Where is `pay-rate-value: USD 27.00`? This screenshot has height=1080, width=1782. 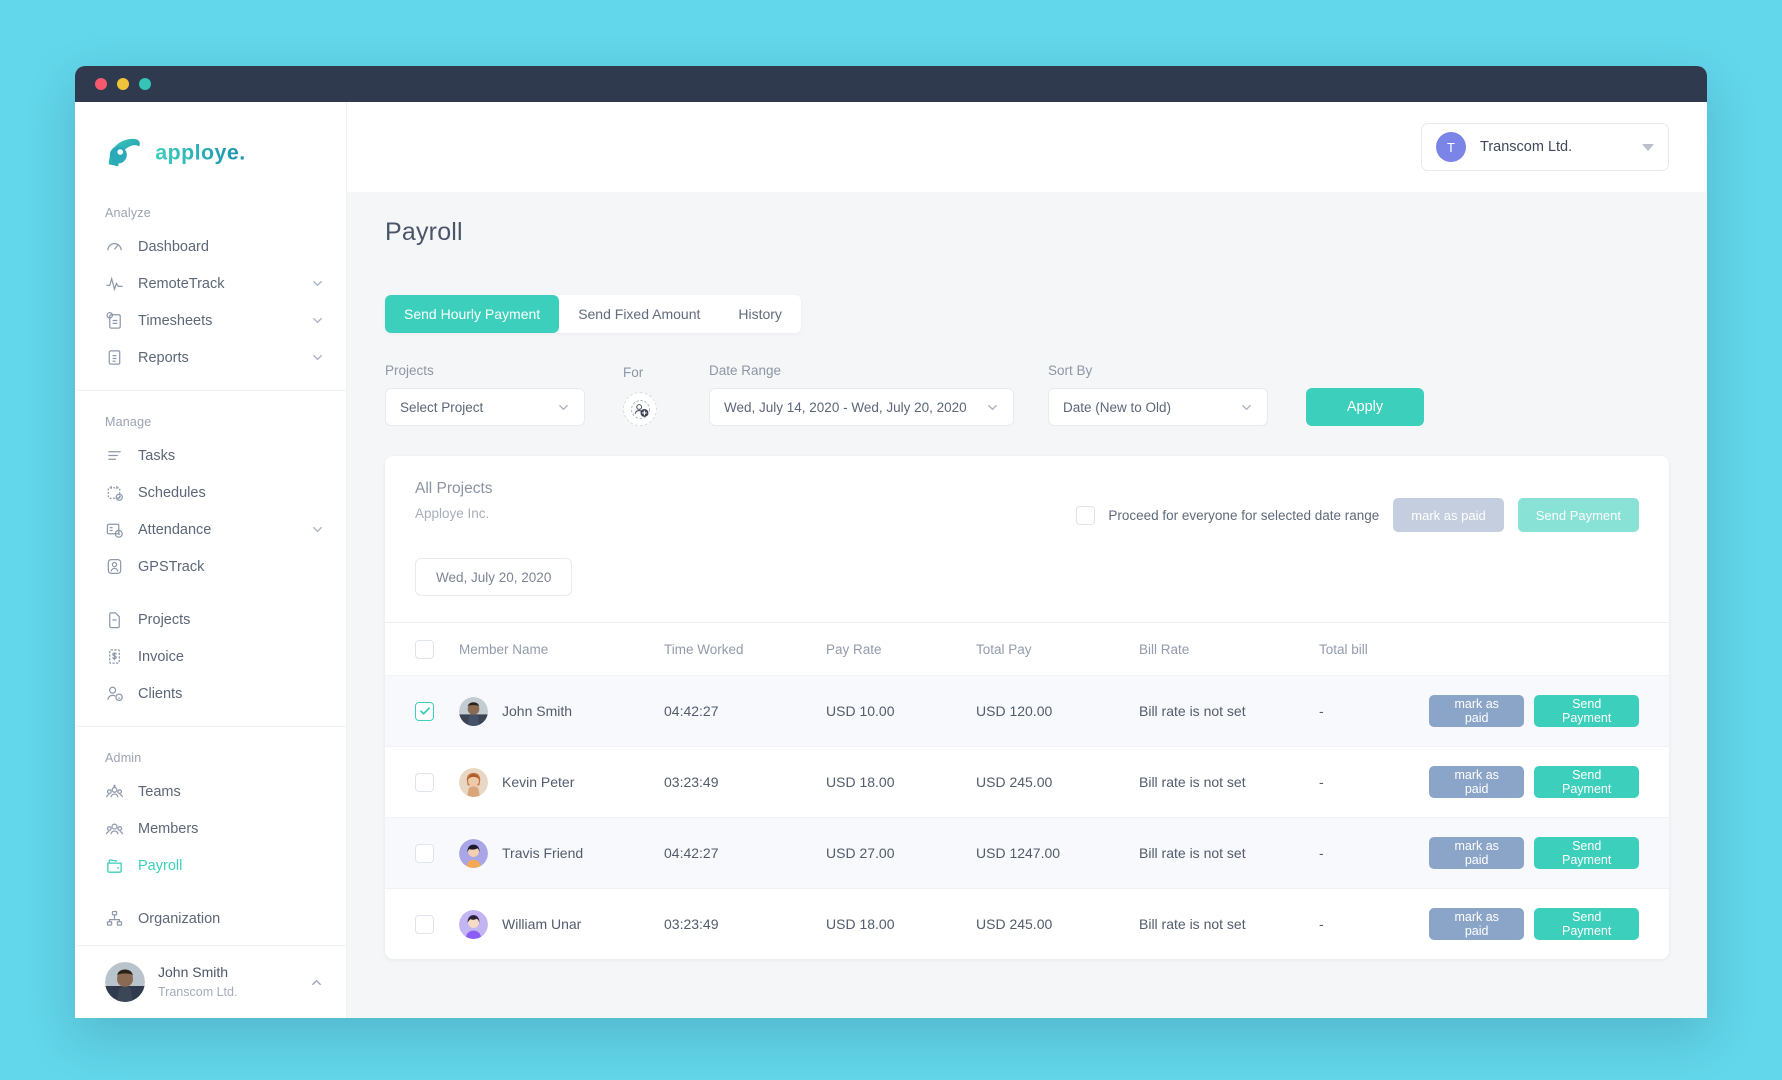 pay-rate-value: USD 27.00 is located at coordinates (860, 853).